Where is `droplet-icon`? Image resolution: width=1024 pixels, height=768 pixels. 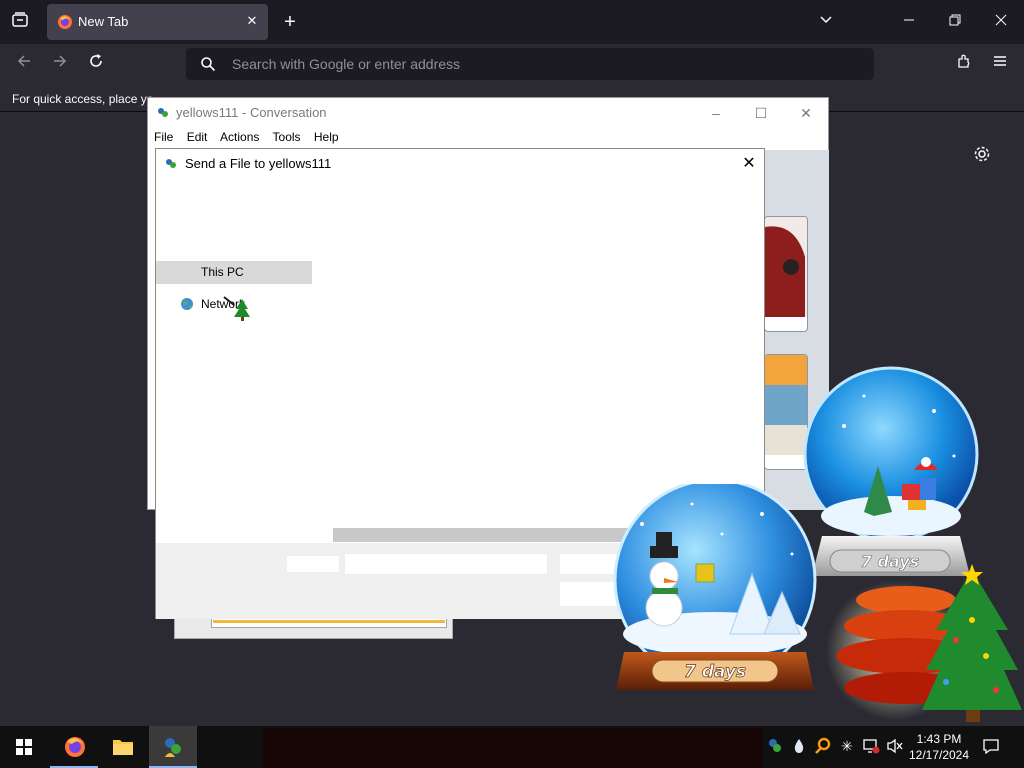 droplet-icon is located at coordinates (799, 746).